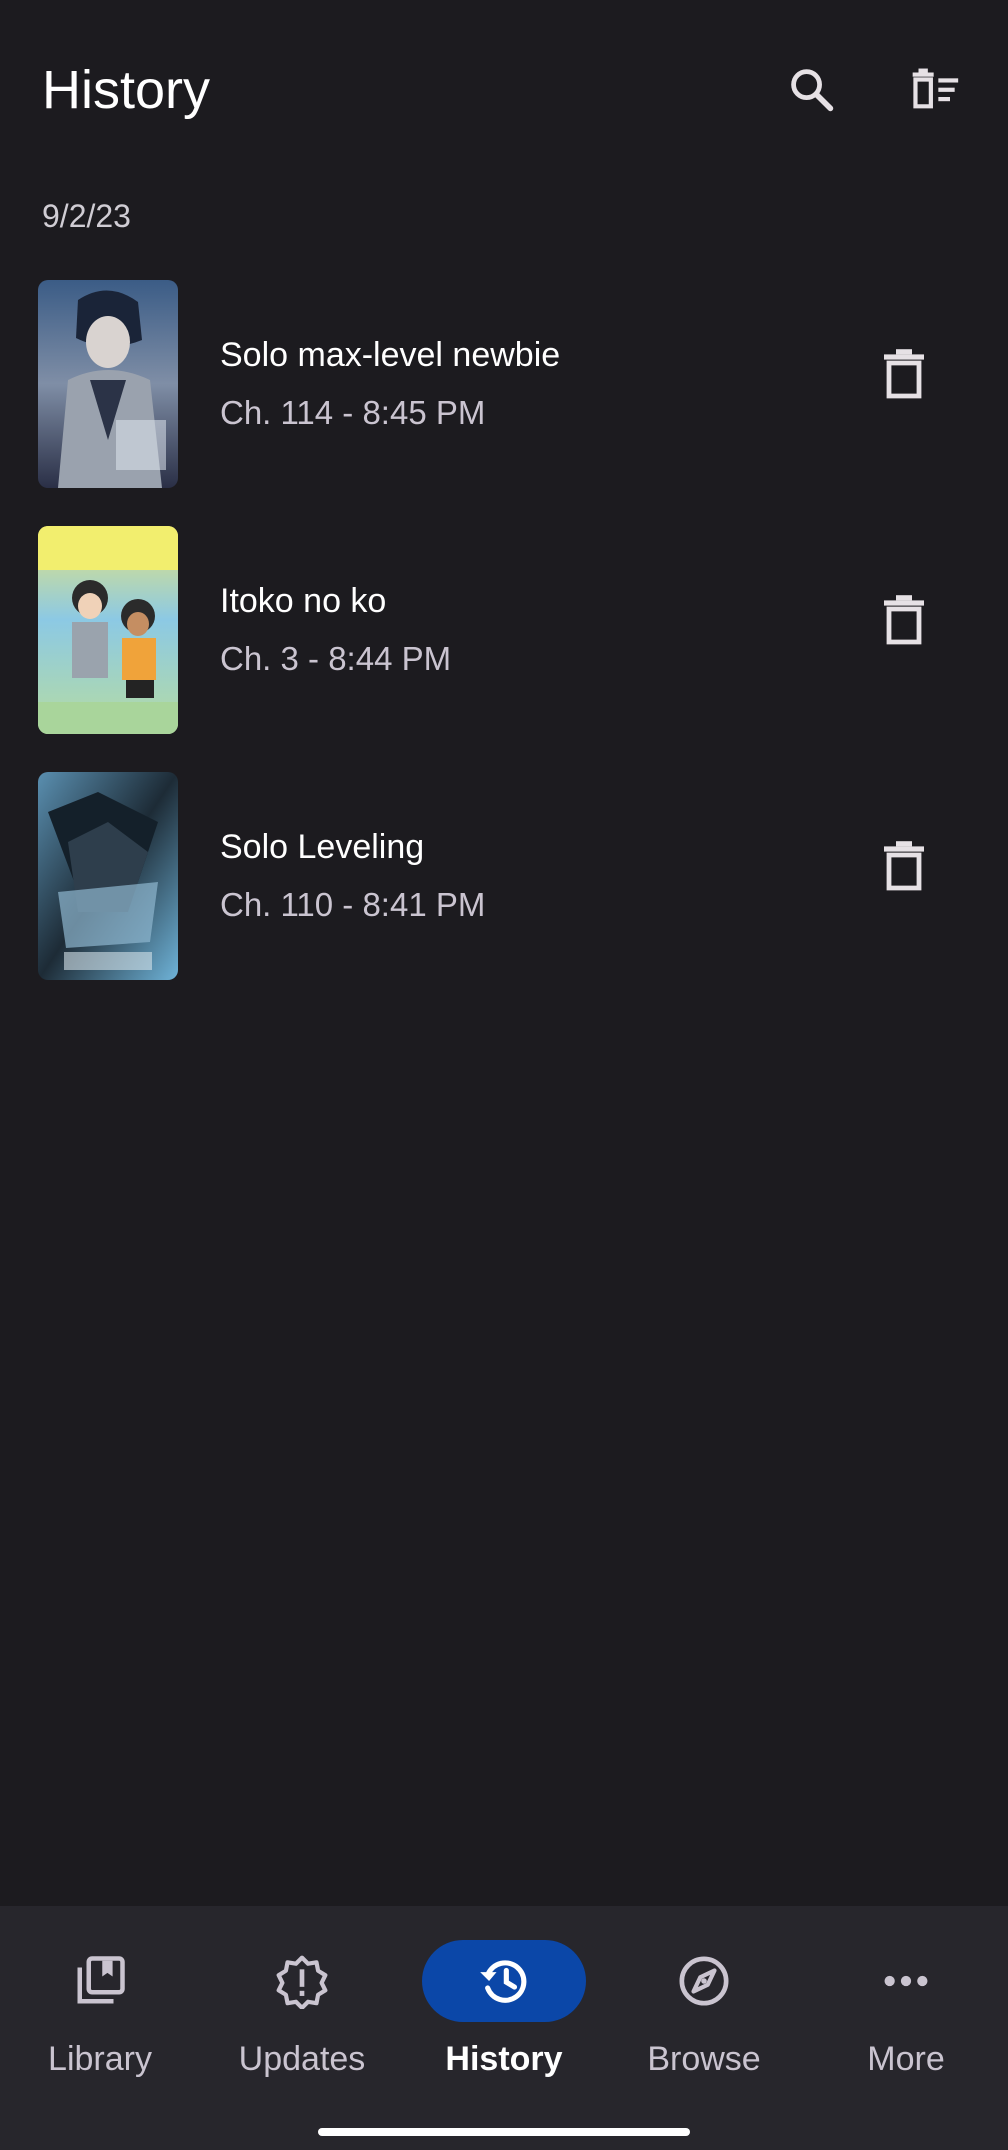  What do you see at coordinates (504, 2059) in the screenshot?
I see `nav-label: History` at bounding box center [504, 2059].